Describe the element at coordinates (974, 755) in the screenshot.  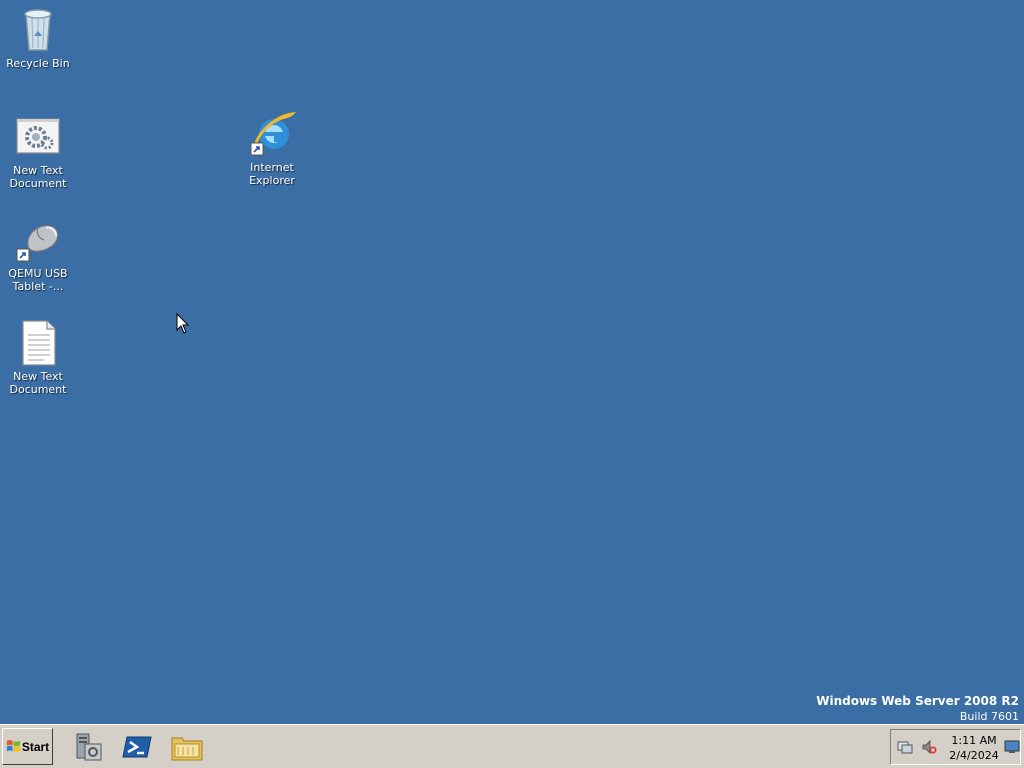
I see `clock-date: 2/4/2024` at that location.